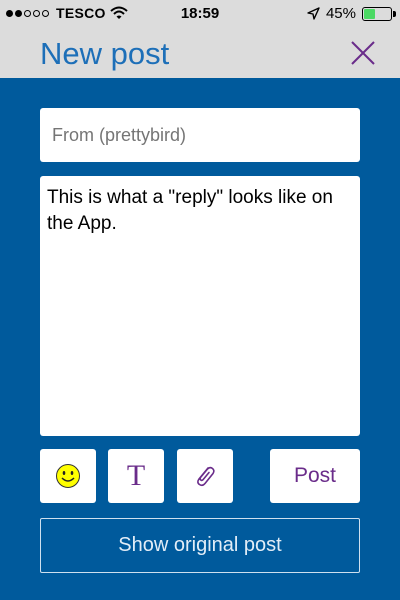 The width and height of the screenshot is (400, 600). I want to click on attach-button, so click(205, 476).